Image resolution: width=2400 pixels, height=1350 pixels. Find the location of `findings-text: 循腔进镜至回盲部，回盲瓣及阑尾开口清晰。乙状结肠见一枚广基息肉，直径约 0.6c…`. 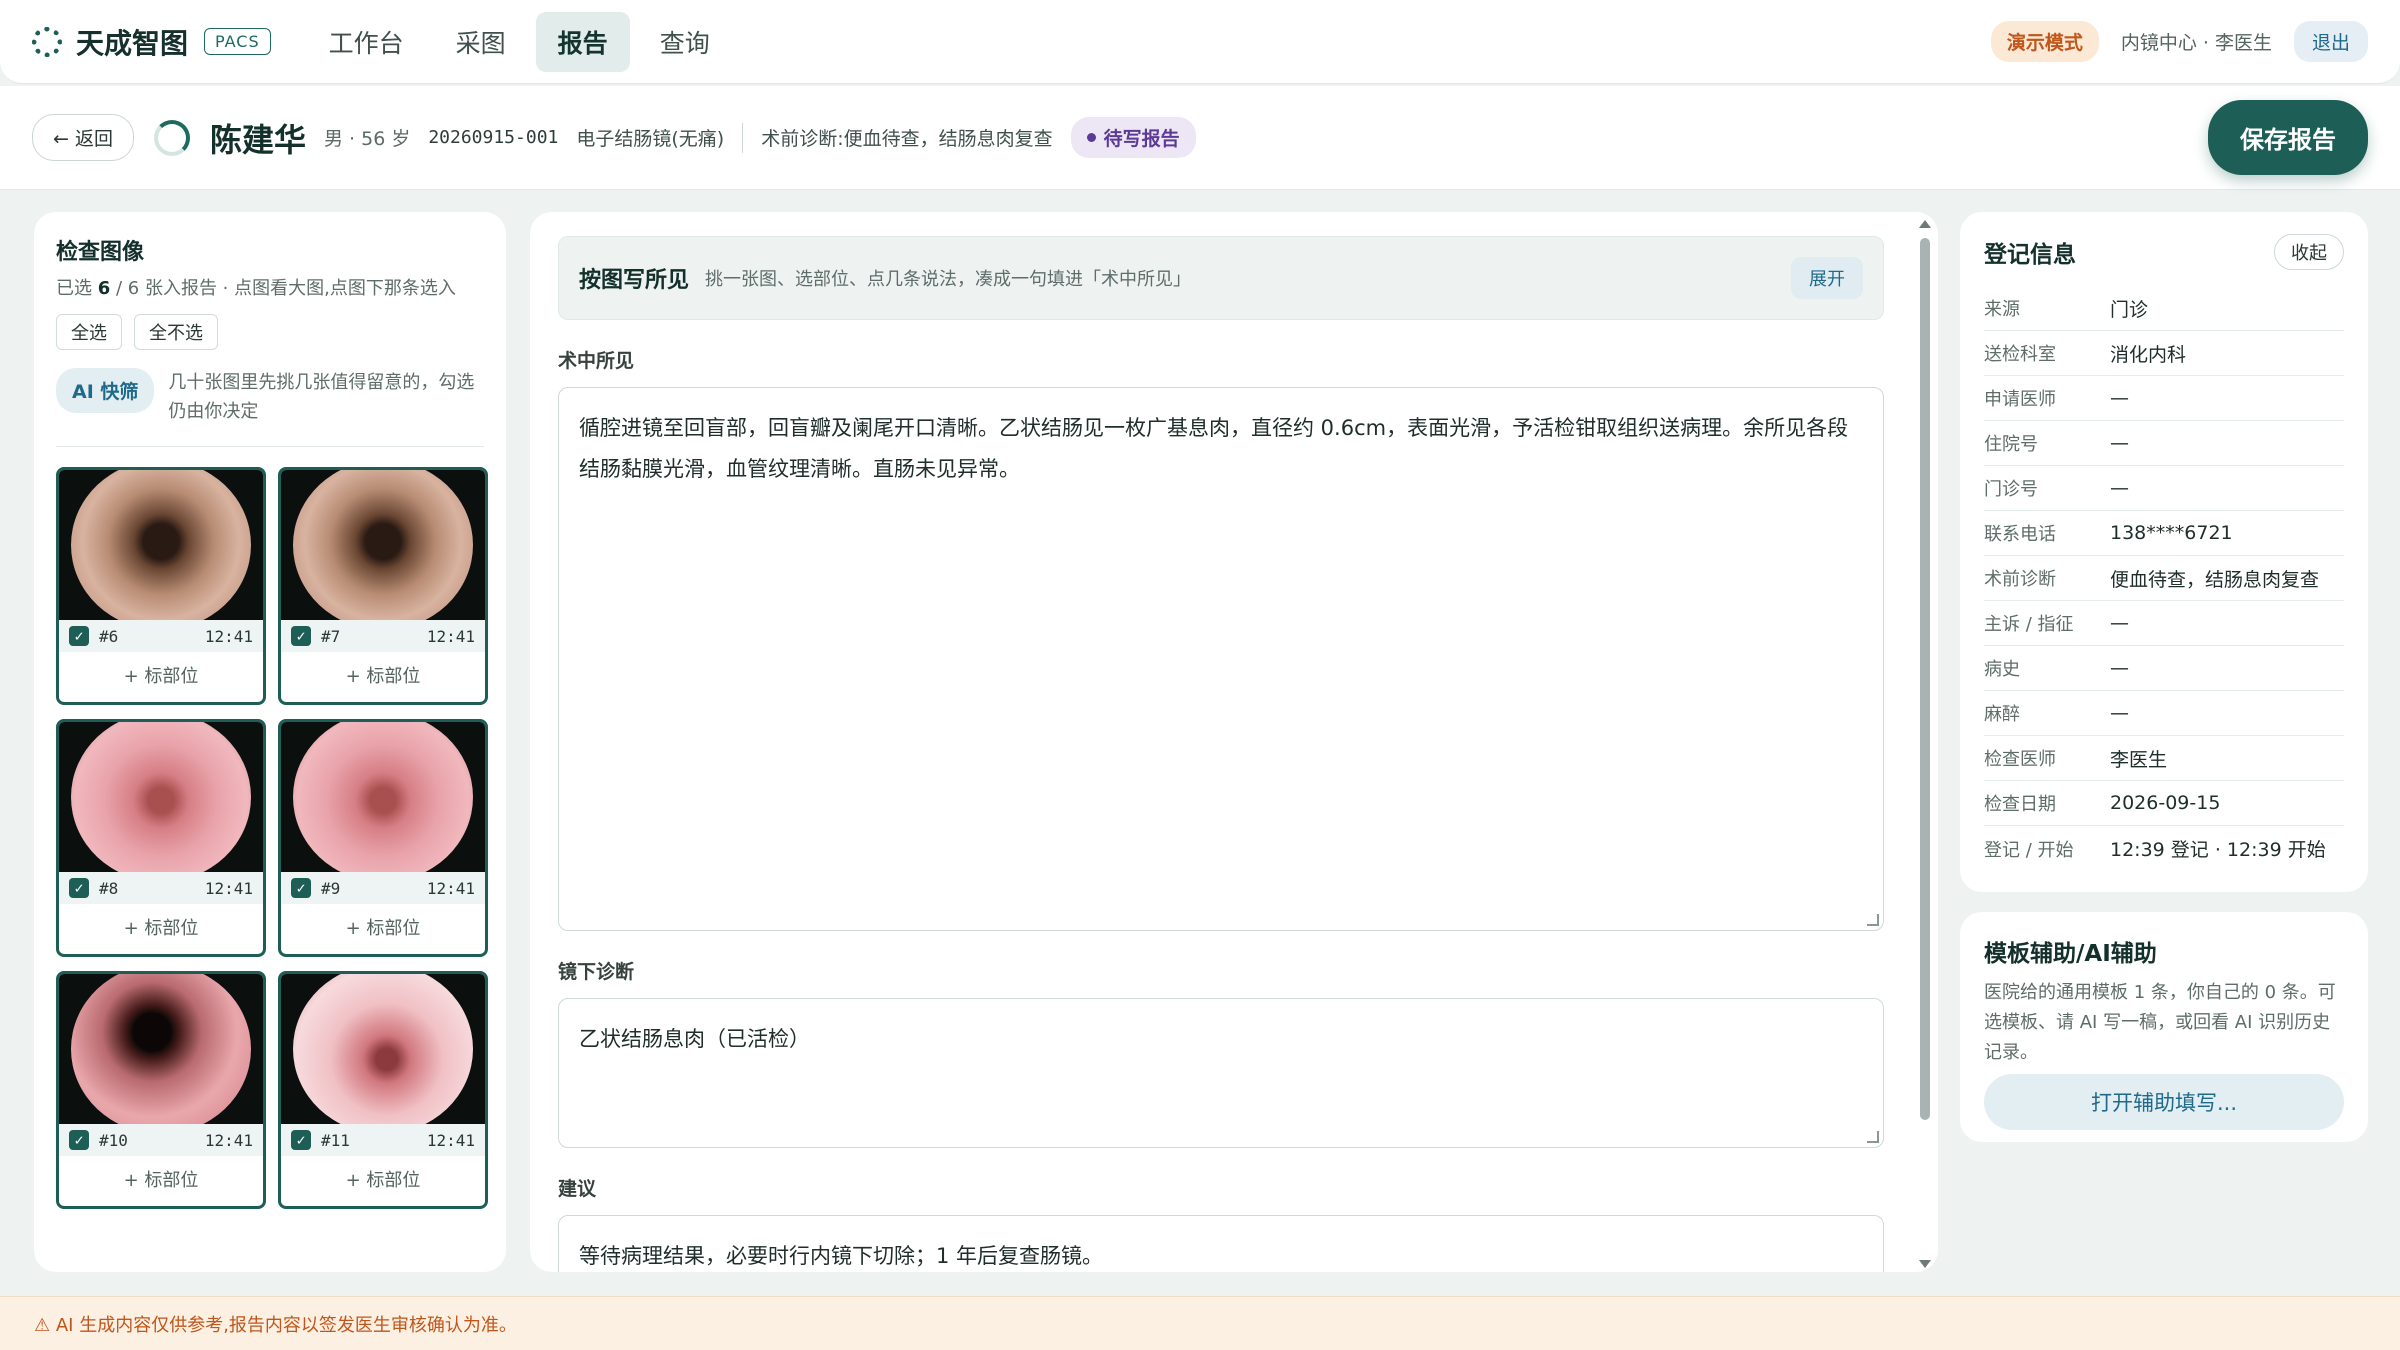

findings-text: 循腔进镜至回盲部，回盲瓣及阑尾开口清晰。乙状结肠见一枚广基息肉，直径约 0.6c… is located at coordinates (1214, 448).